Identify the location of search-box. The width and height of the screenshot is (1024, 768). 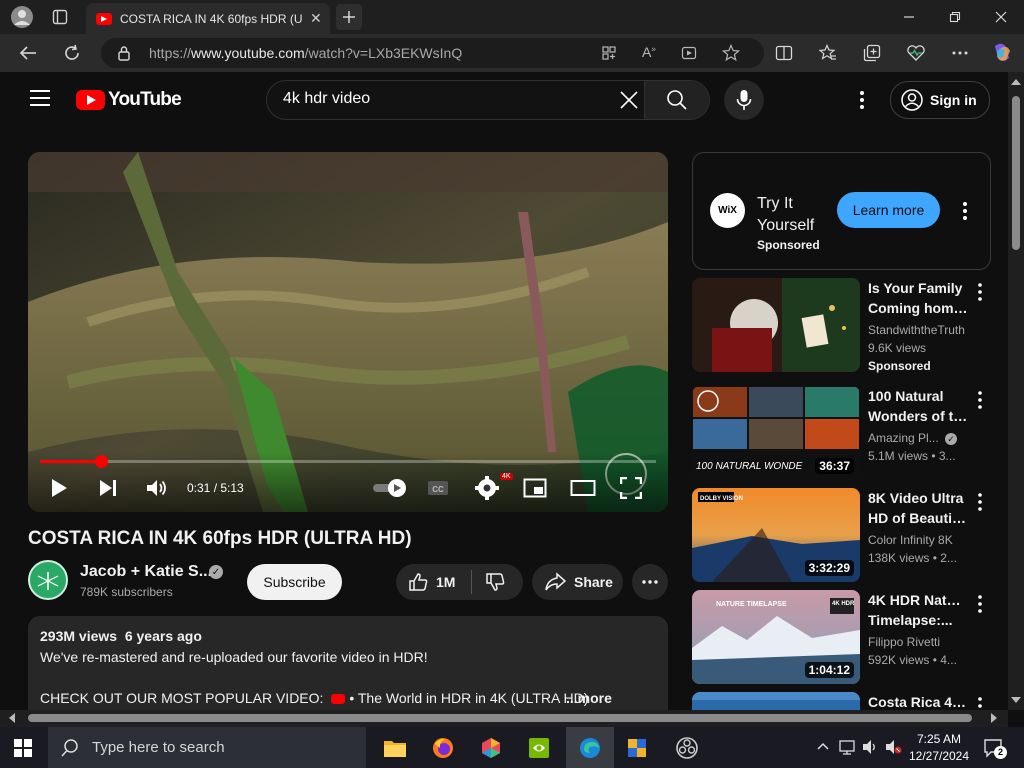
(488, 100).